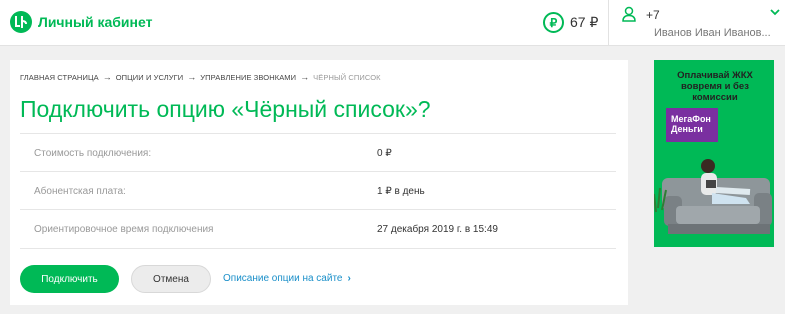  Describe the element at coordinates (629, 14) in the screenshot. I see `person-icon` at that location.